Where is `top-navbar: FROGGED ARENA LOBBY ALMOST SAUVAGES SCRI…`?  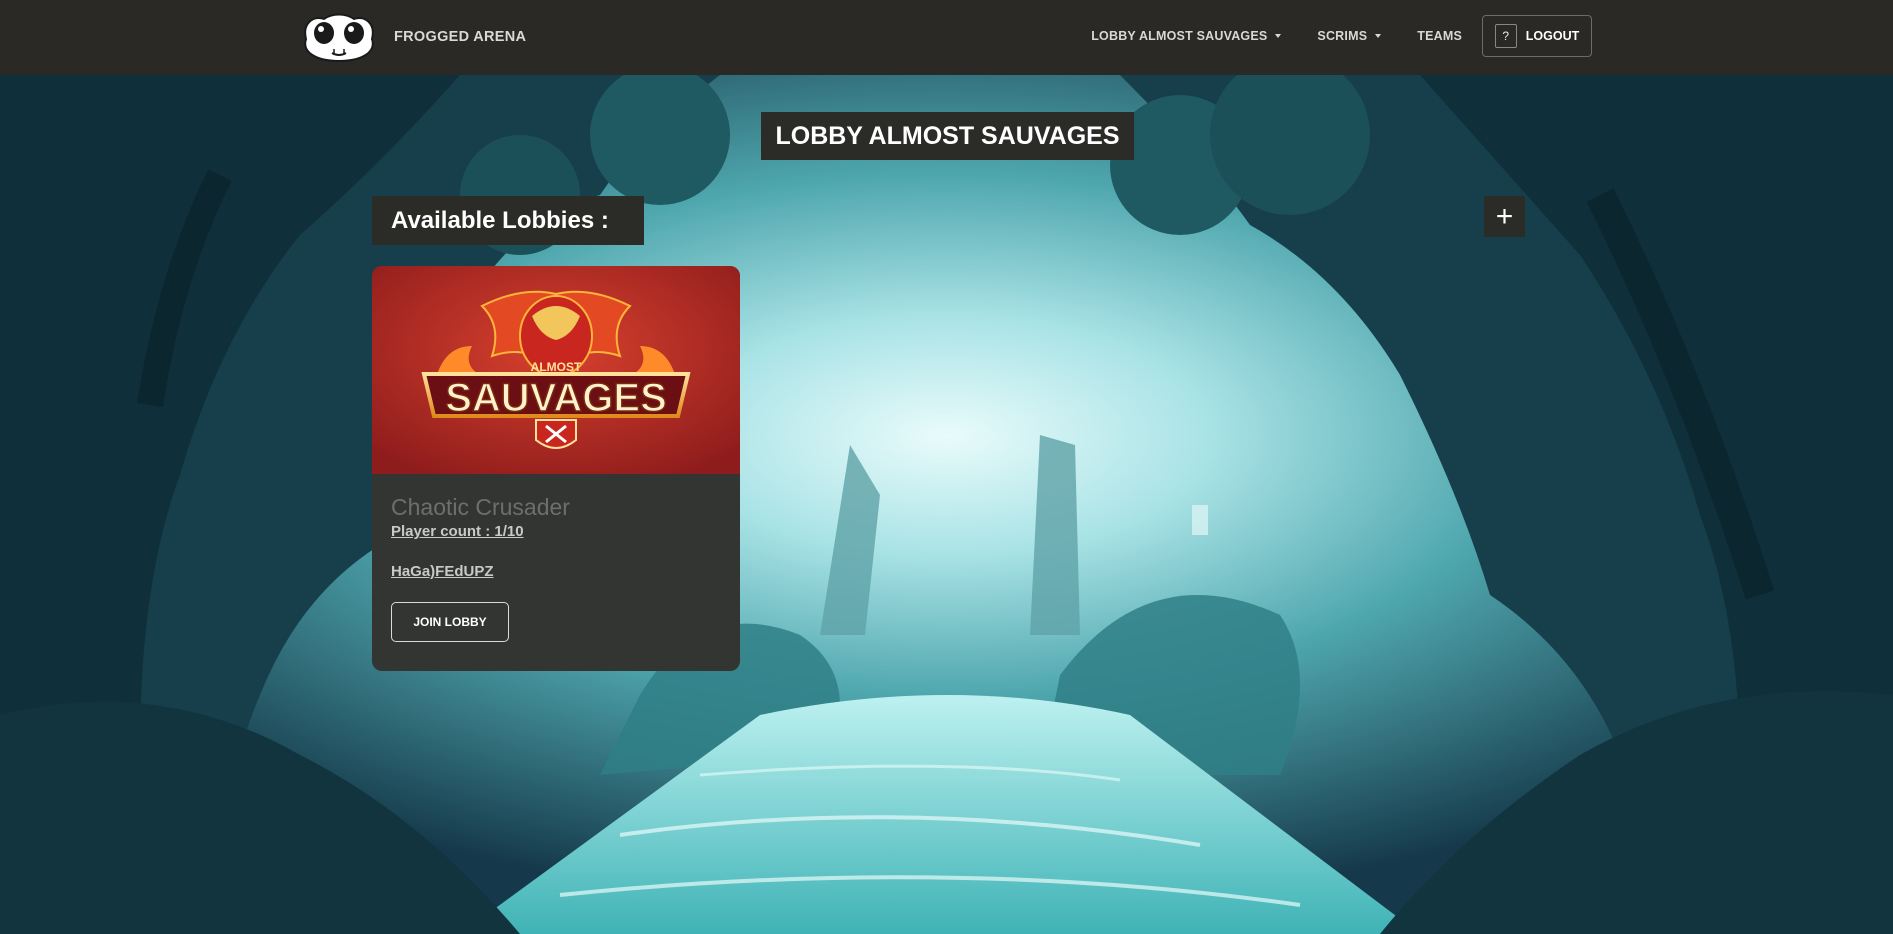
top-navbar: FROGGED ARENA LOBBY ALMOST SAUVAGES SCRI… is located at coordinates (946, 37).